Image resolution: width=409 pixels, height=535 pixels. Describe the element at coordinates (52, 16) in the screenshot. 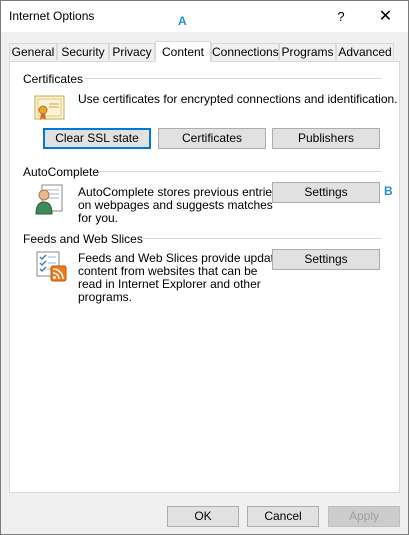

I see `window-title: Internet Options` at that location.